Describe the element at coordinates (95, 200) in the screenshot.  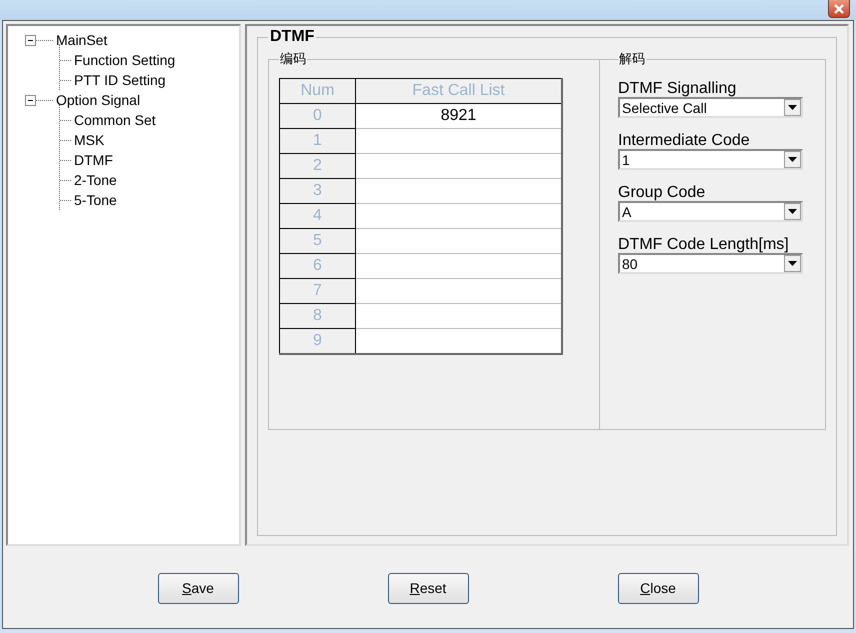
I see `tree-item: 5-Tone` at that location.